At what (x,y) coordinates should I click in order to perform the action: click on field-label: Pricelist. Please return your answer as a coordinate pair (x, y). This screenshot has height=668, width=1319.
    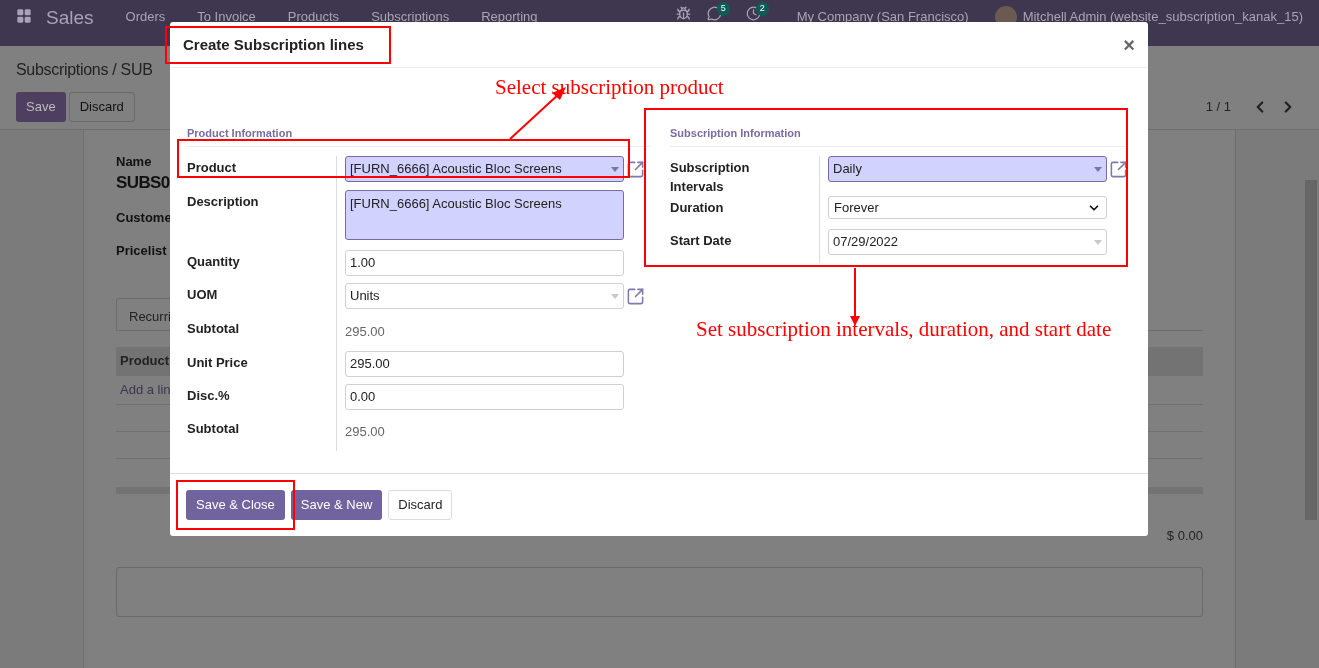
    Looking at the image, I should click on (141, 251).